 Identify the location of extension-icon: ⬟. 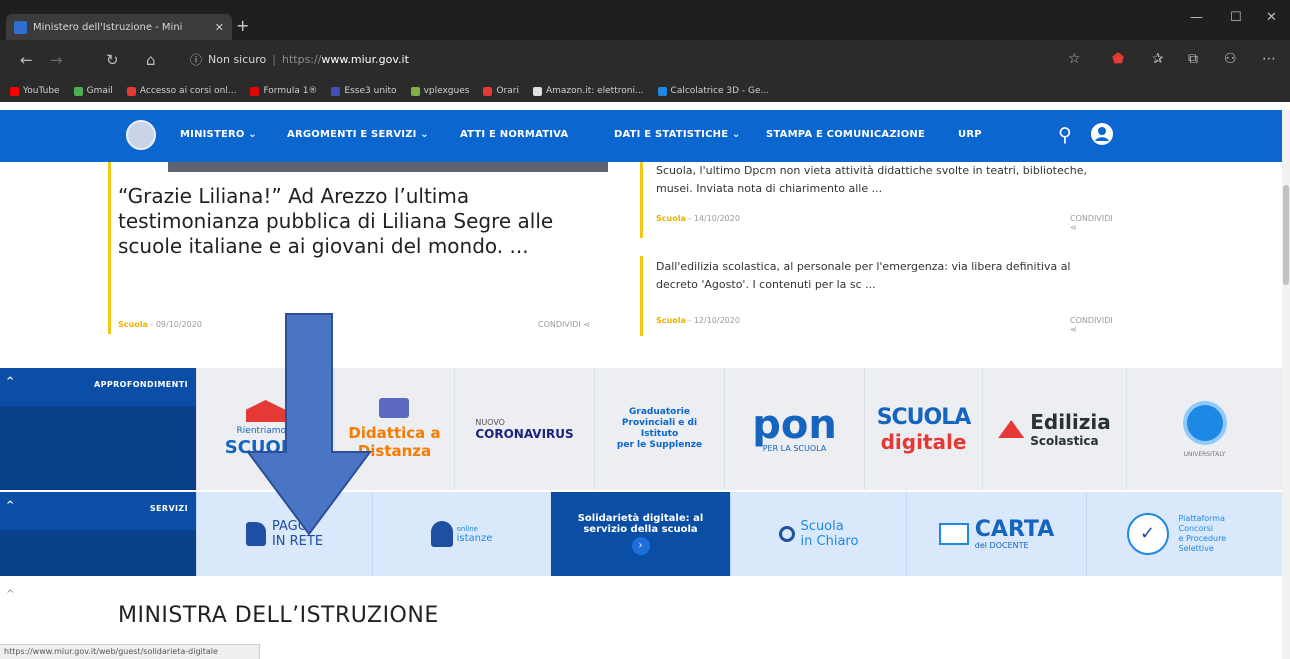
(1118, 59).